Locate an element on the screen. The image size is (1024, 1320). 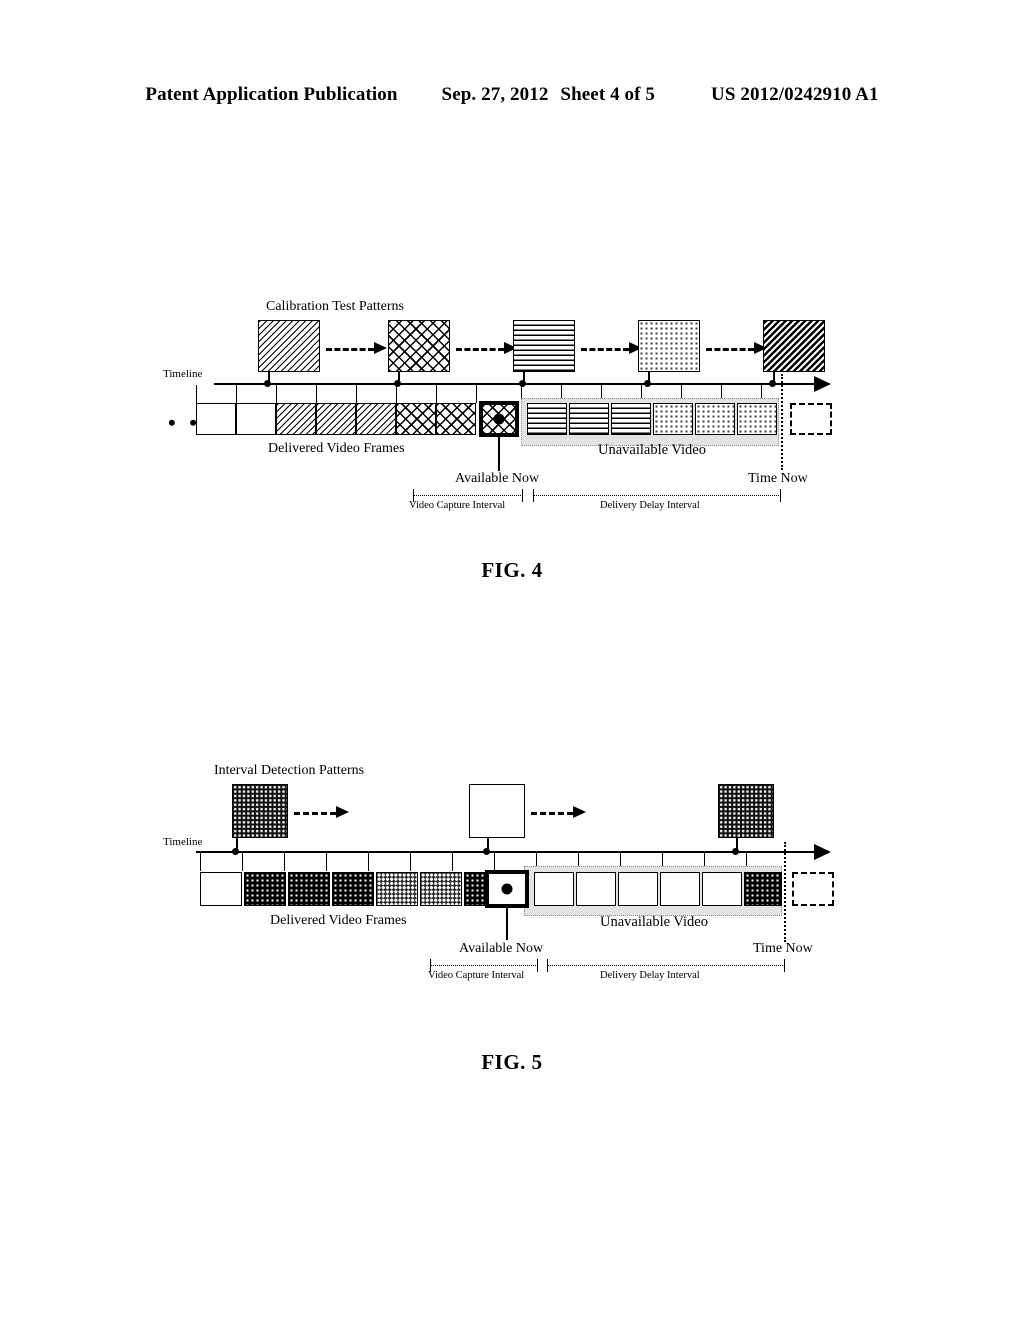
unavailable-video-label: Unavailable Video is located at coordinates (654, 922).